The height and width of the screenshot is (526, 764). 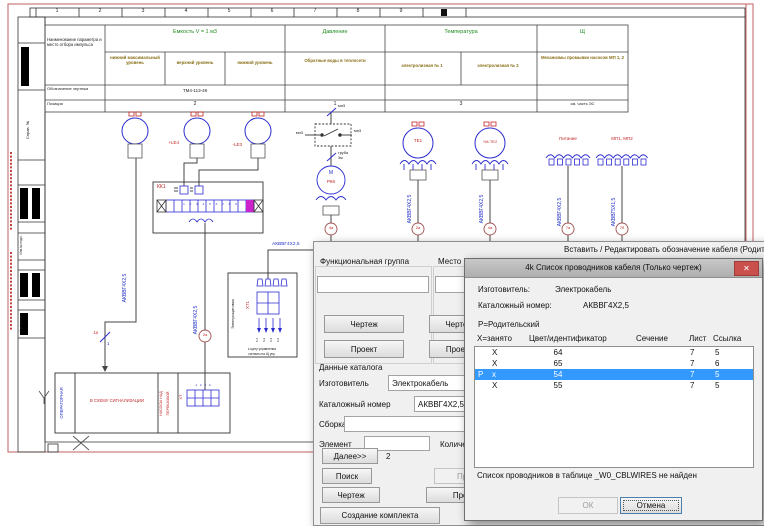 I want to click on assembly-label: Сборка, so click(x=333, y=424).